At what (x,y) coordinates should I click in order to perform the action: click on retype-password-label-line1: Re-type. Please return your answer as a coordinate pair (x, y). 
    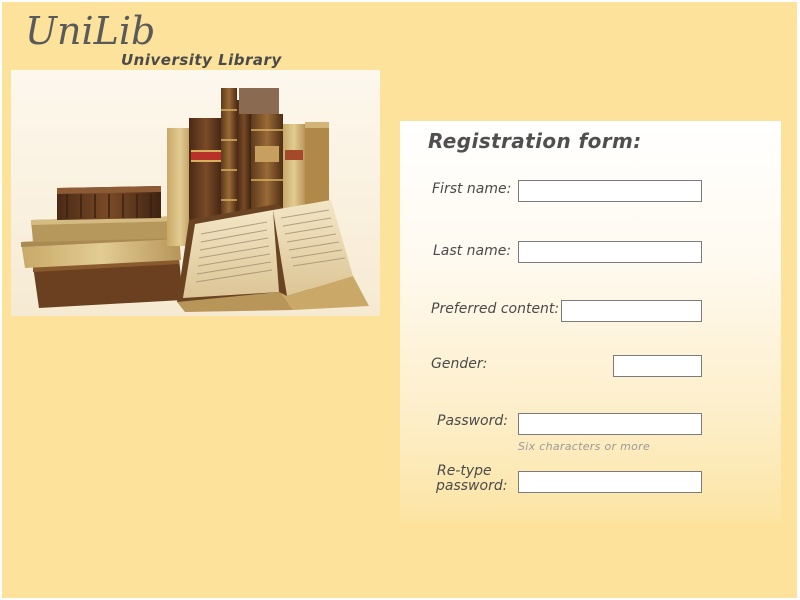
    Looking at the image, I should click on (464, 471).